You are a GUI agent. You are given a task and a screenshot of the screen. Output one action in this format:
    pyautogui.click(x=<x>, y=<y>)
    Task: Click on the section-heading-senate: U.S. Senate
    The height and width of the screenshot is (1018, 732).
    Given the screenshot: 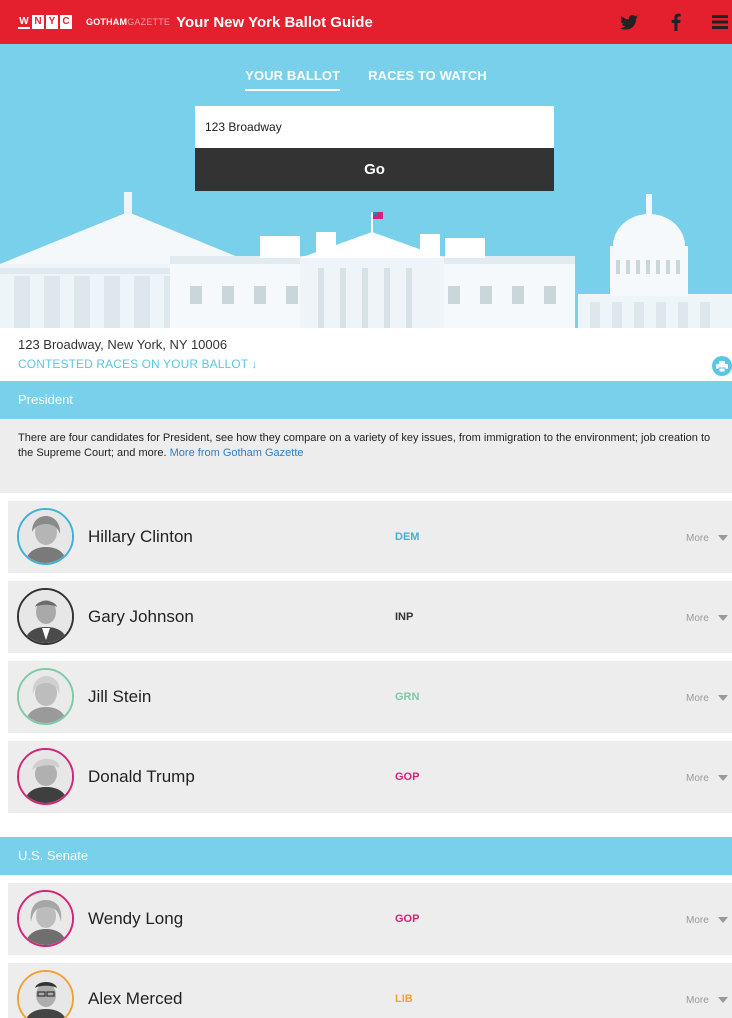 What is the action you would take?
    pyautogui.click(x=366, y=856)
    